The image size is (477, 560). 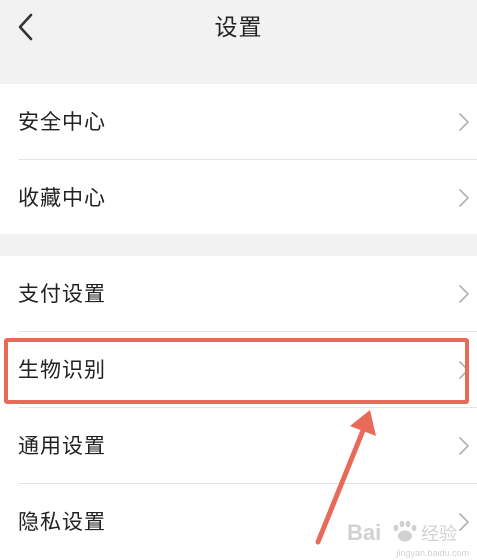 I want to click on settings-item-payment-settings: 支付设置, so click(x=238, y=294).